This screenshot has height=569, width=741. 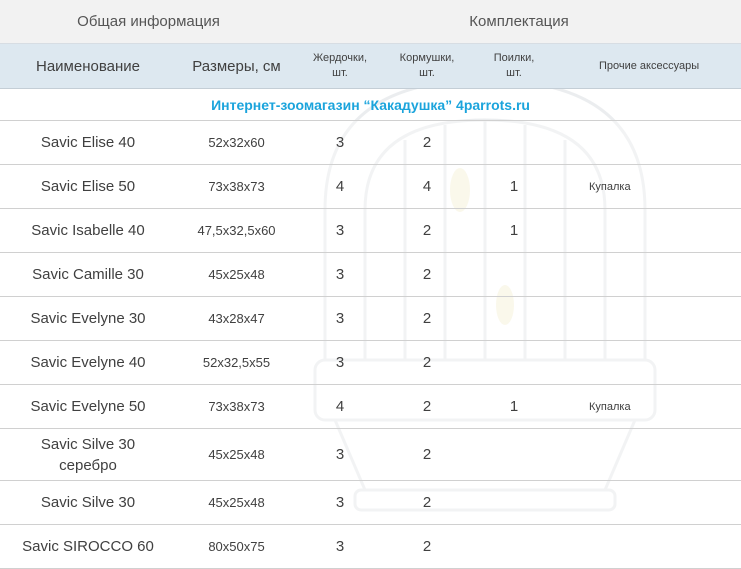 What do you see at coordinates (649, 66) in the screenshot?
I see `col-other-header: Прочие аксессуары` at bounding box center [649, 66].